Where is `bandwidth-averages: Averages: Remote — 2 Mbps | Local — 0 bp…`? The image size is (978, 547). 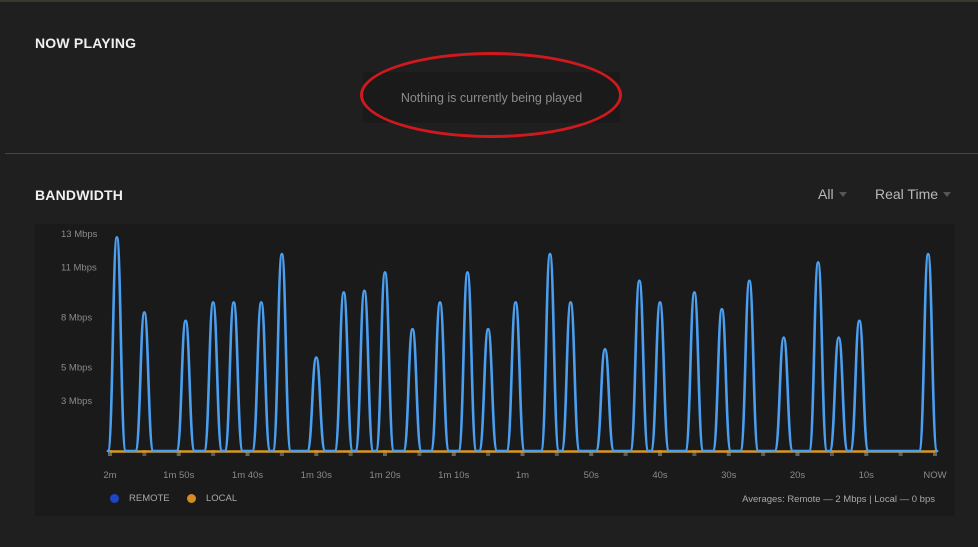
bandwidth-averages: Averages: Remote — 2 Mbps | Local — 0 bp… is located at coordinates (838, 499).